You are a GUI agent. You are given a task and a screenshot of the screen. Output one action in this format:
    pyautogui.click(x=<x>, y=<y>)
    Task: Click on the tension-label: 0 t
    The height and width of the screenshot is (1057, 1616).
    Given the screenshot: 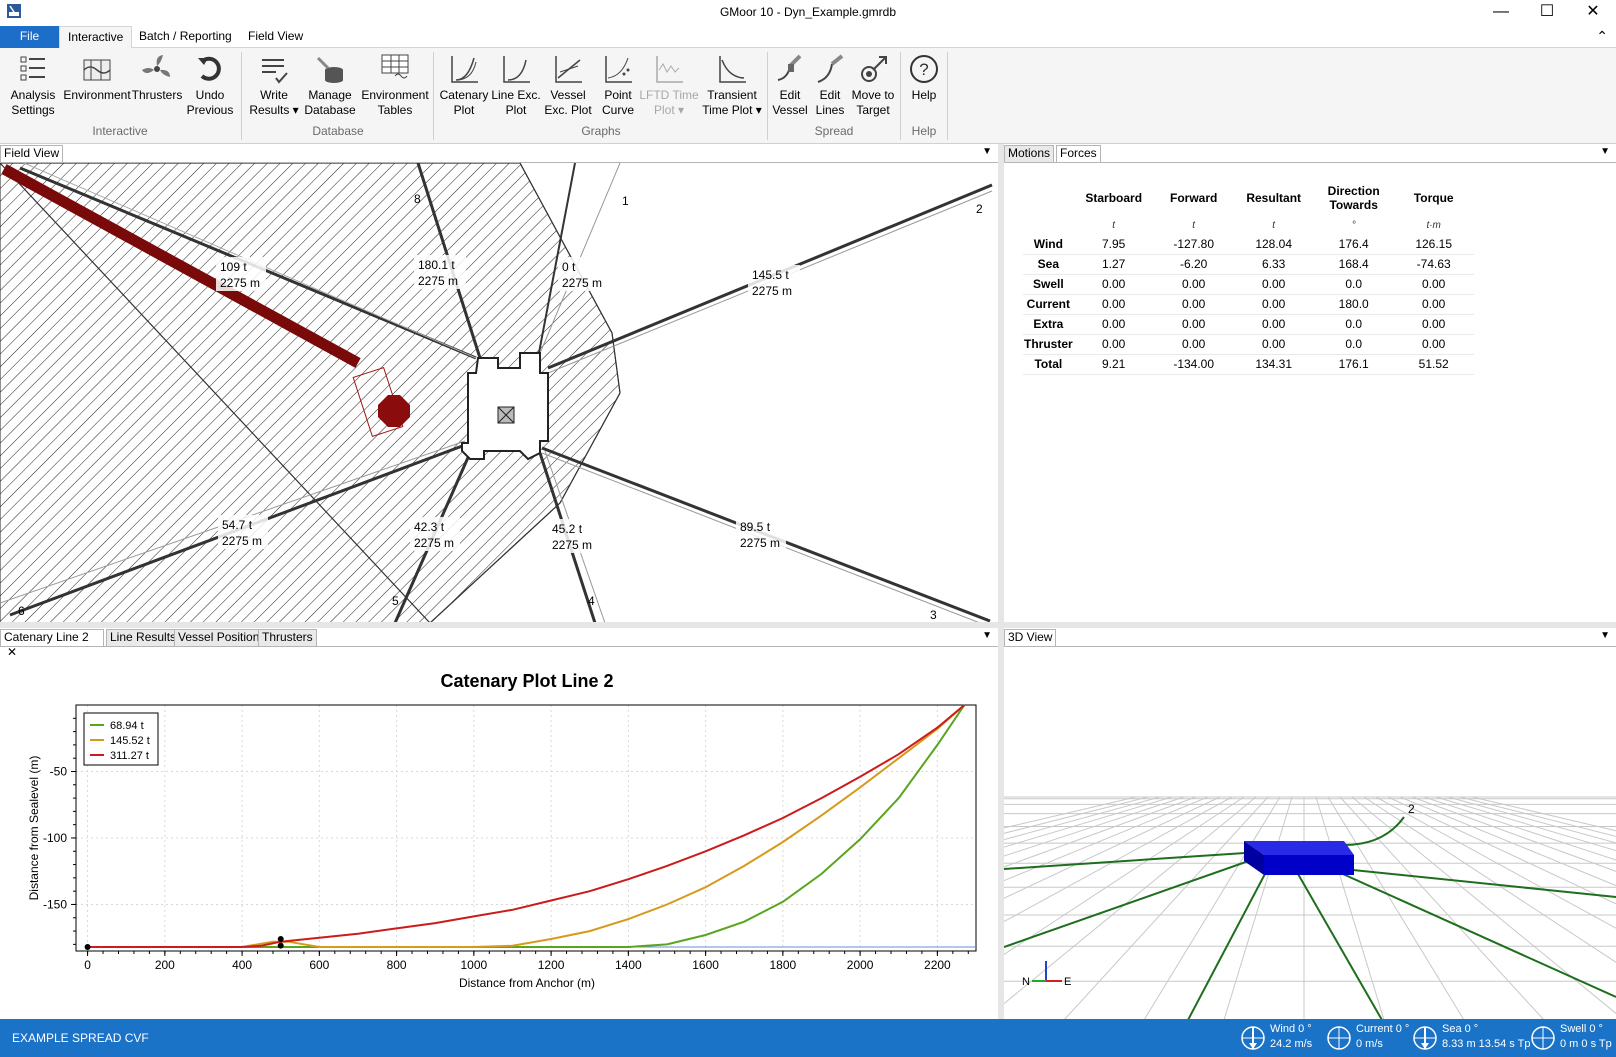 What is the action you would take?
    pyautogui.click(x=569, y=267)
    